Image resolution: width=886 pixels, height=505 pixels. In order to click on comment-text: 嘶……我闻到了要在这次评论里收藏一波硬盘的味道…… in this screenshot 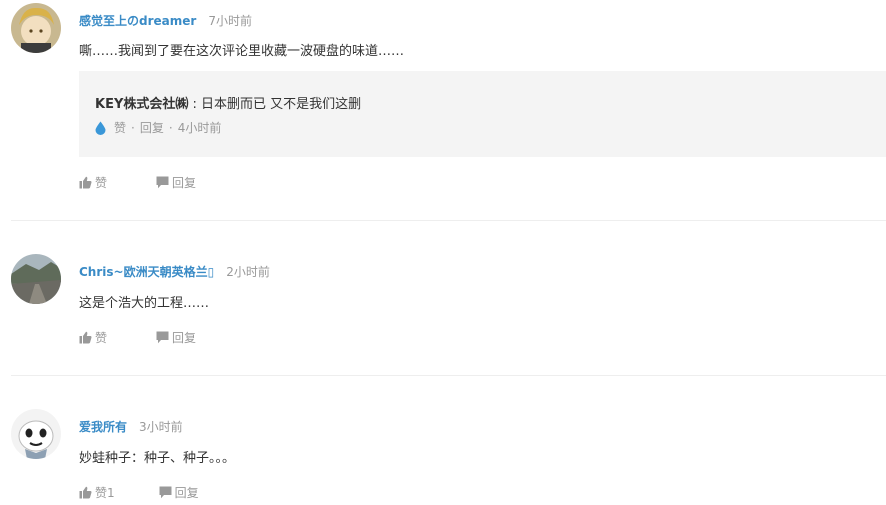, I will do `click(242, 51)`.